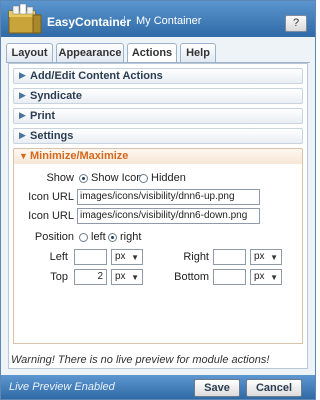  What do you see at coordinates (83, 178) in the screenshot?
I see `show-icon-radio` at bounding box center [83, 178].